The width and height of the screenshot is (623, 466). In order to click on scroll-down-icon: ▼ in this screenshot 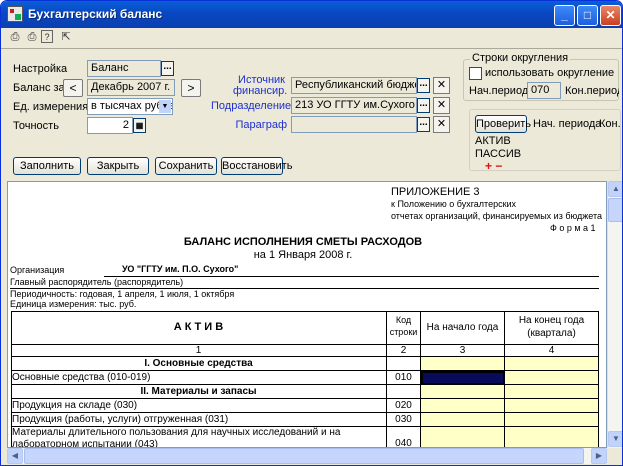, I will do `click(615, 439)`.